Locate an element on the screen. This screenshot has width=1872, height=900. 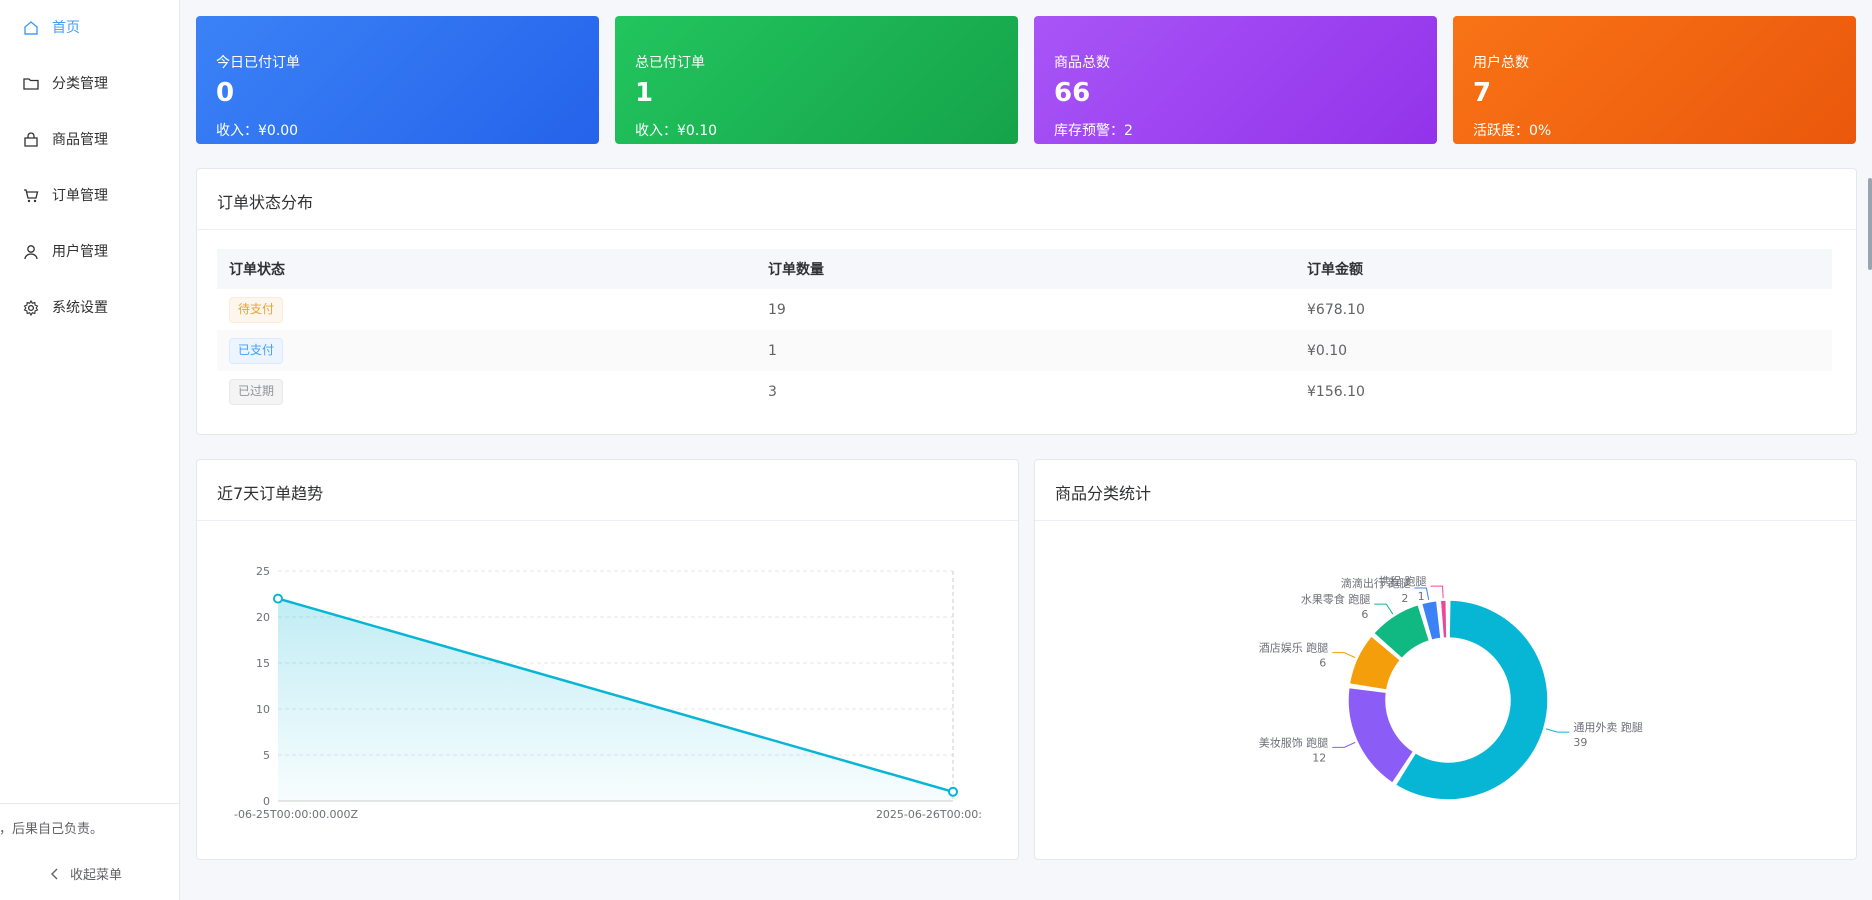
x-tick-label: 2025-06-26T00:00: is located at coordinates (929, 814).